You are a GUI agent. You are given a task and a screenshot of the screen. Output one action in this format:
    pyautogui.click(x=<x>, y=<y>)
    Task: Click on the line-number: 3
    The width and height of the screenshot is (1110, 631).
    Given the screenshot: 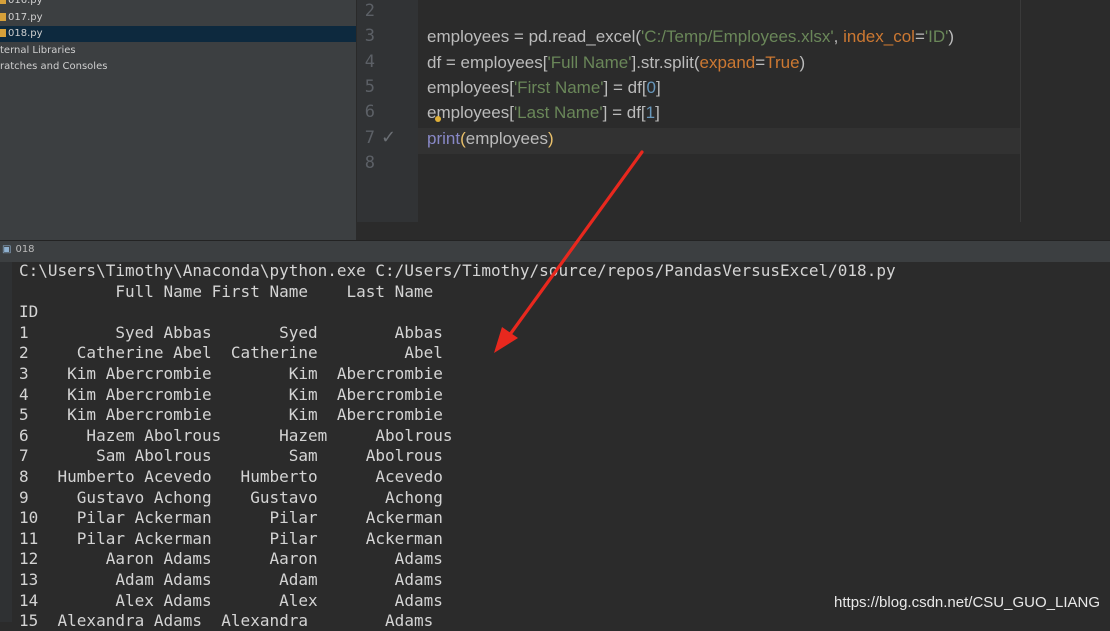 What is the action you would take?
    pyautogui.click(x=369, y=36)
    